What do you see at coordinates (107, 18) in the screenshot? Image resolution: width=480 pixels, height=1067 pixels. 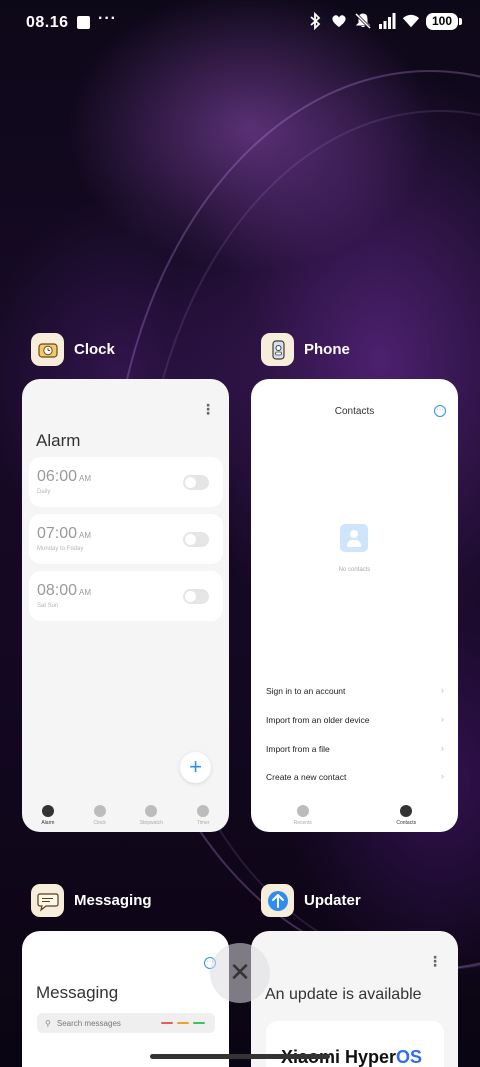 I see `more-icon: ···` at bounding box center [107, 18].